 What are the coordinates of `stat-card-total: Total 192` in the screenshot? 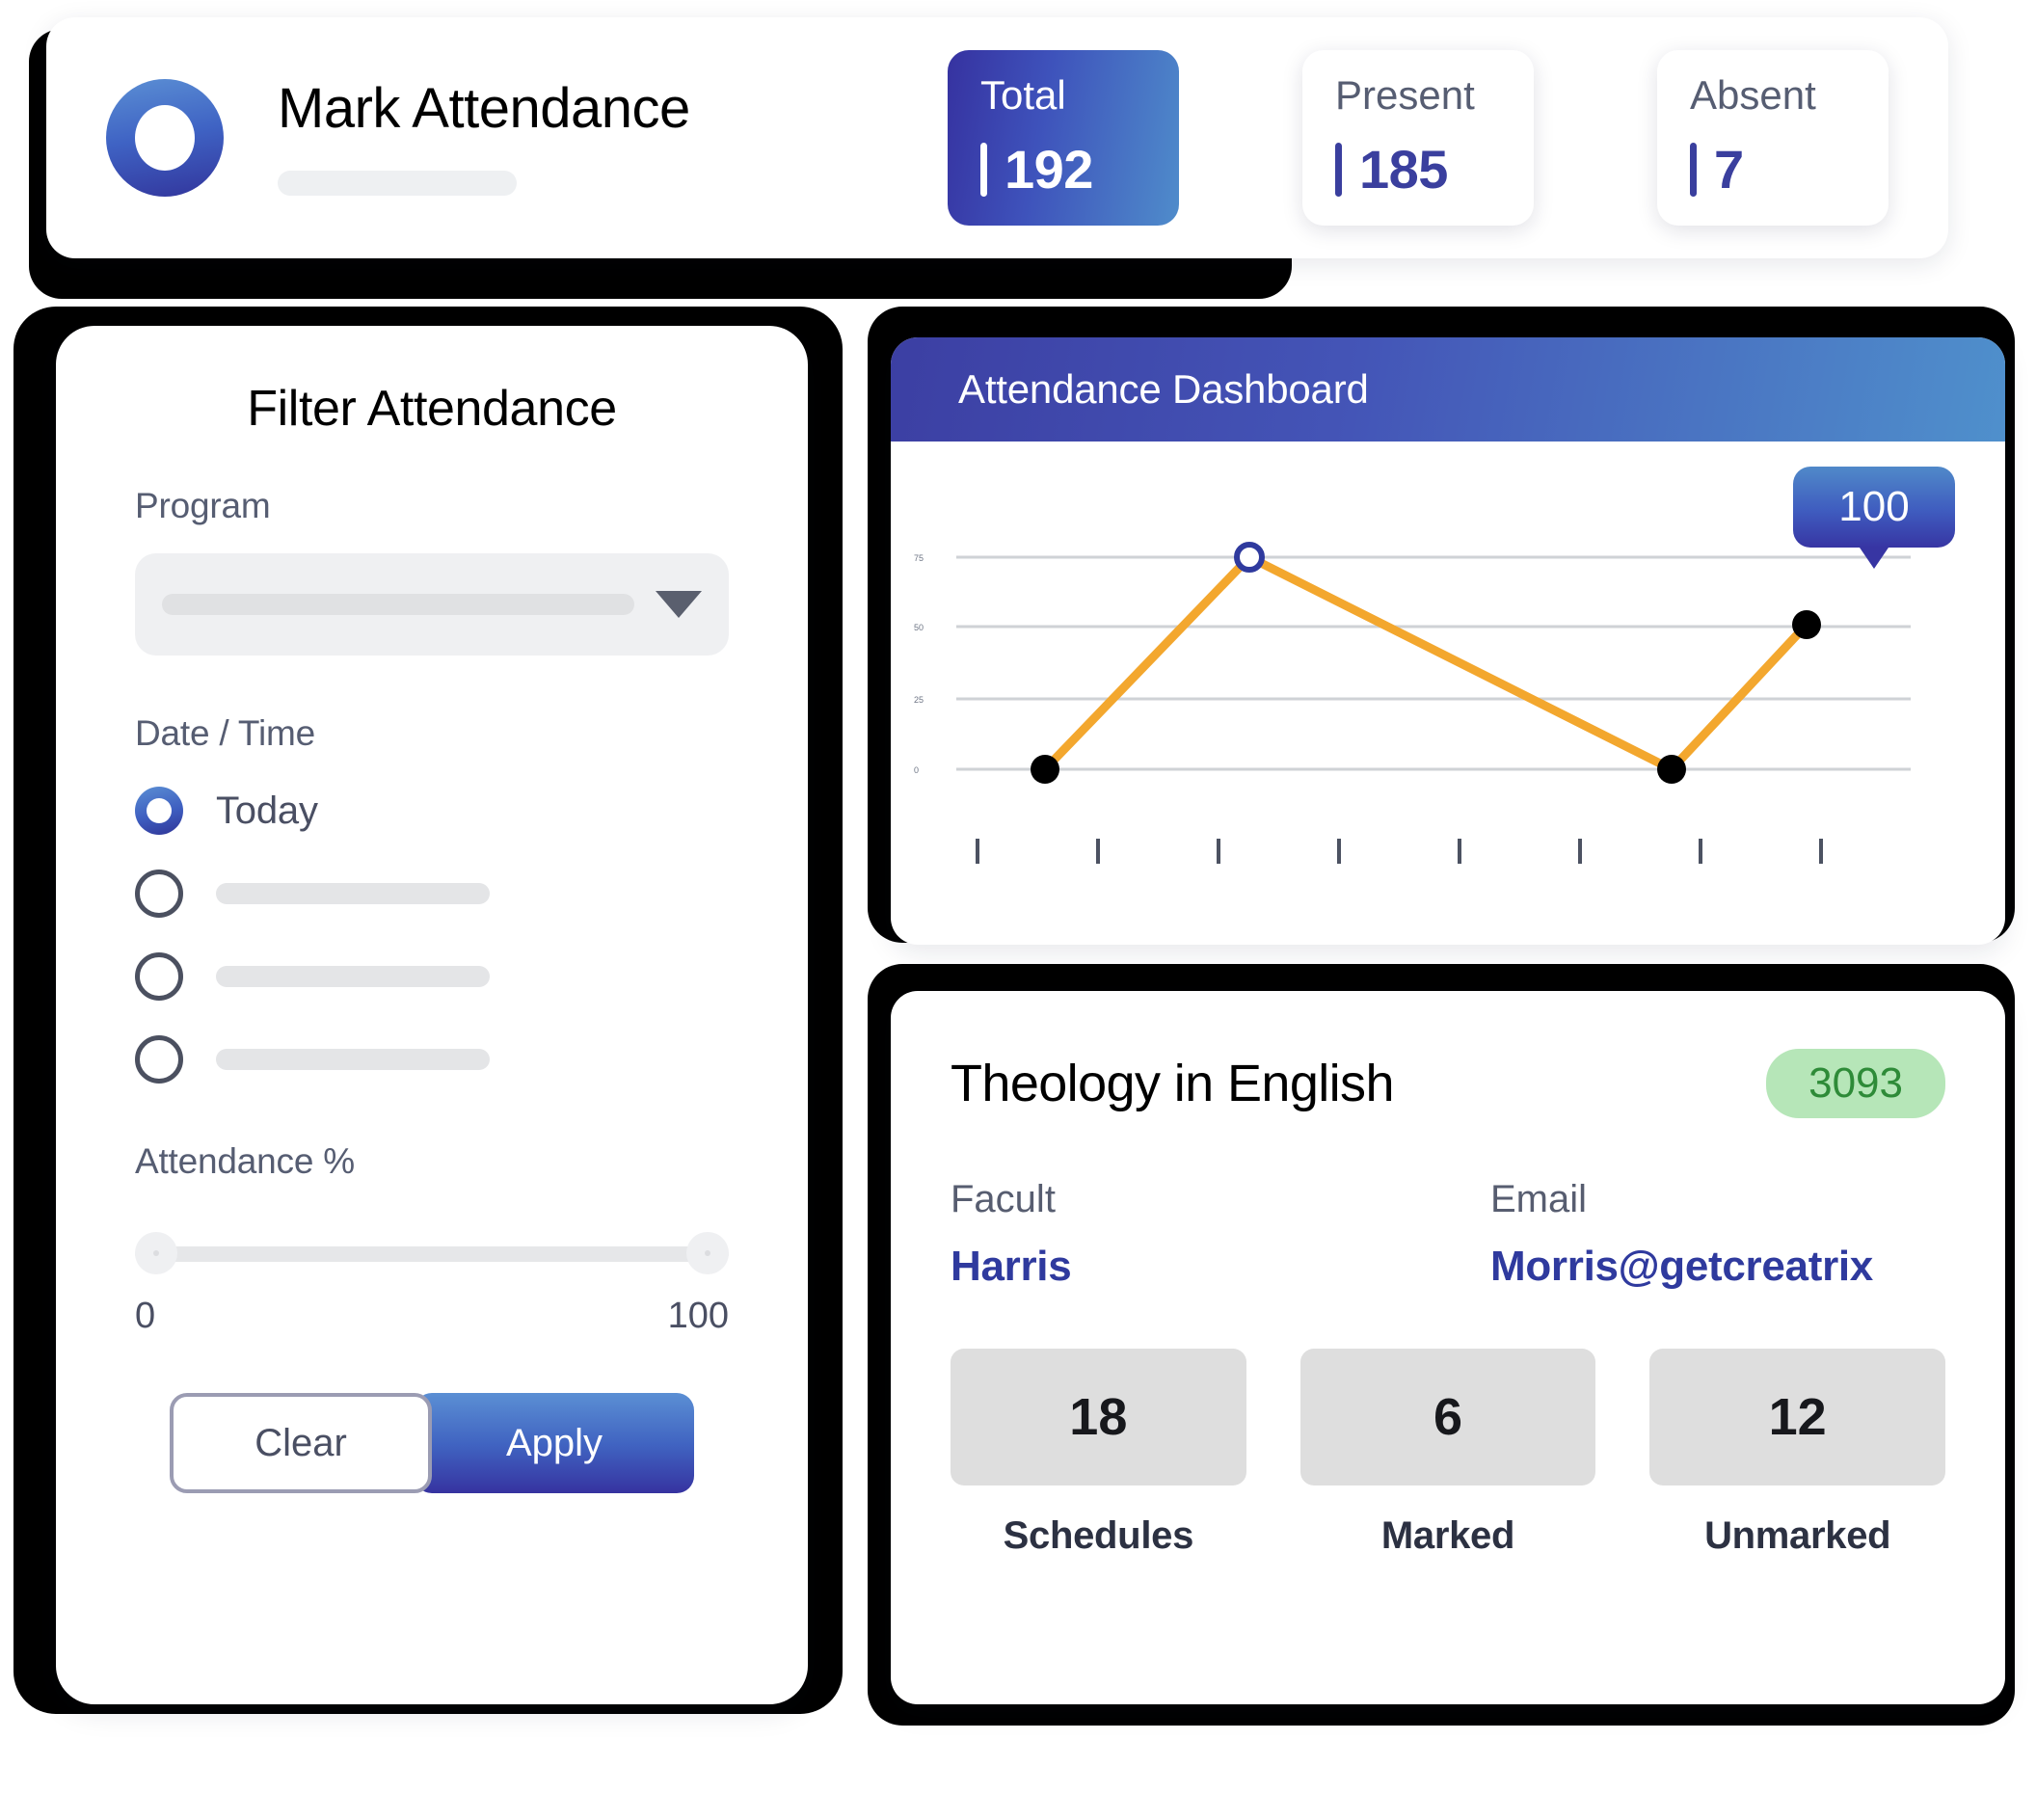 It's located at (1063, 138).